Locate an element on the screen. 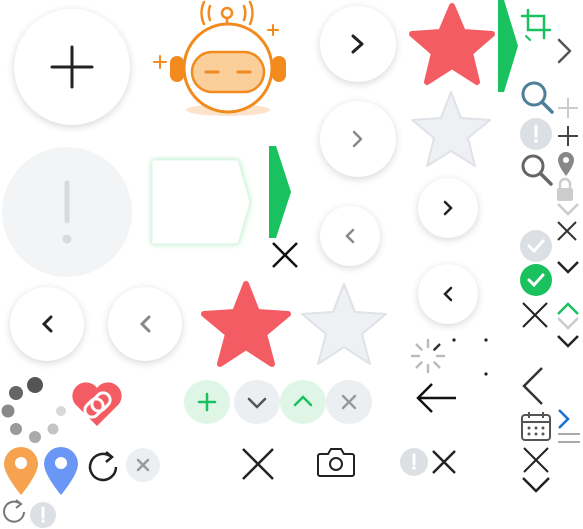  collapse-pill-button is located at coordinates (303, 402).